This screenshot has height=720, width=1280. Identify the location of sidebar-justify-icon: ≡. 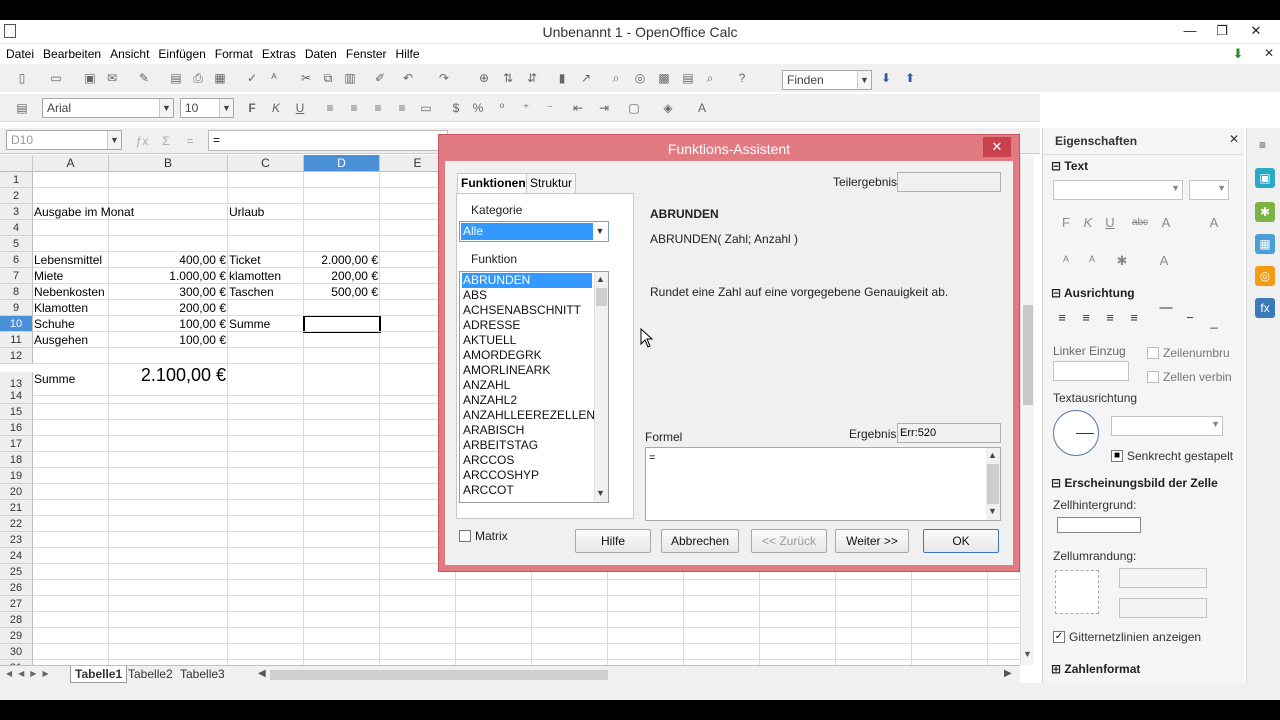
(1134, 318).